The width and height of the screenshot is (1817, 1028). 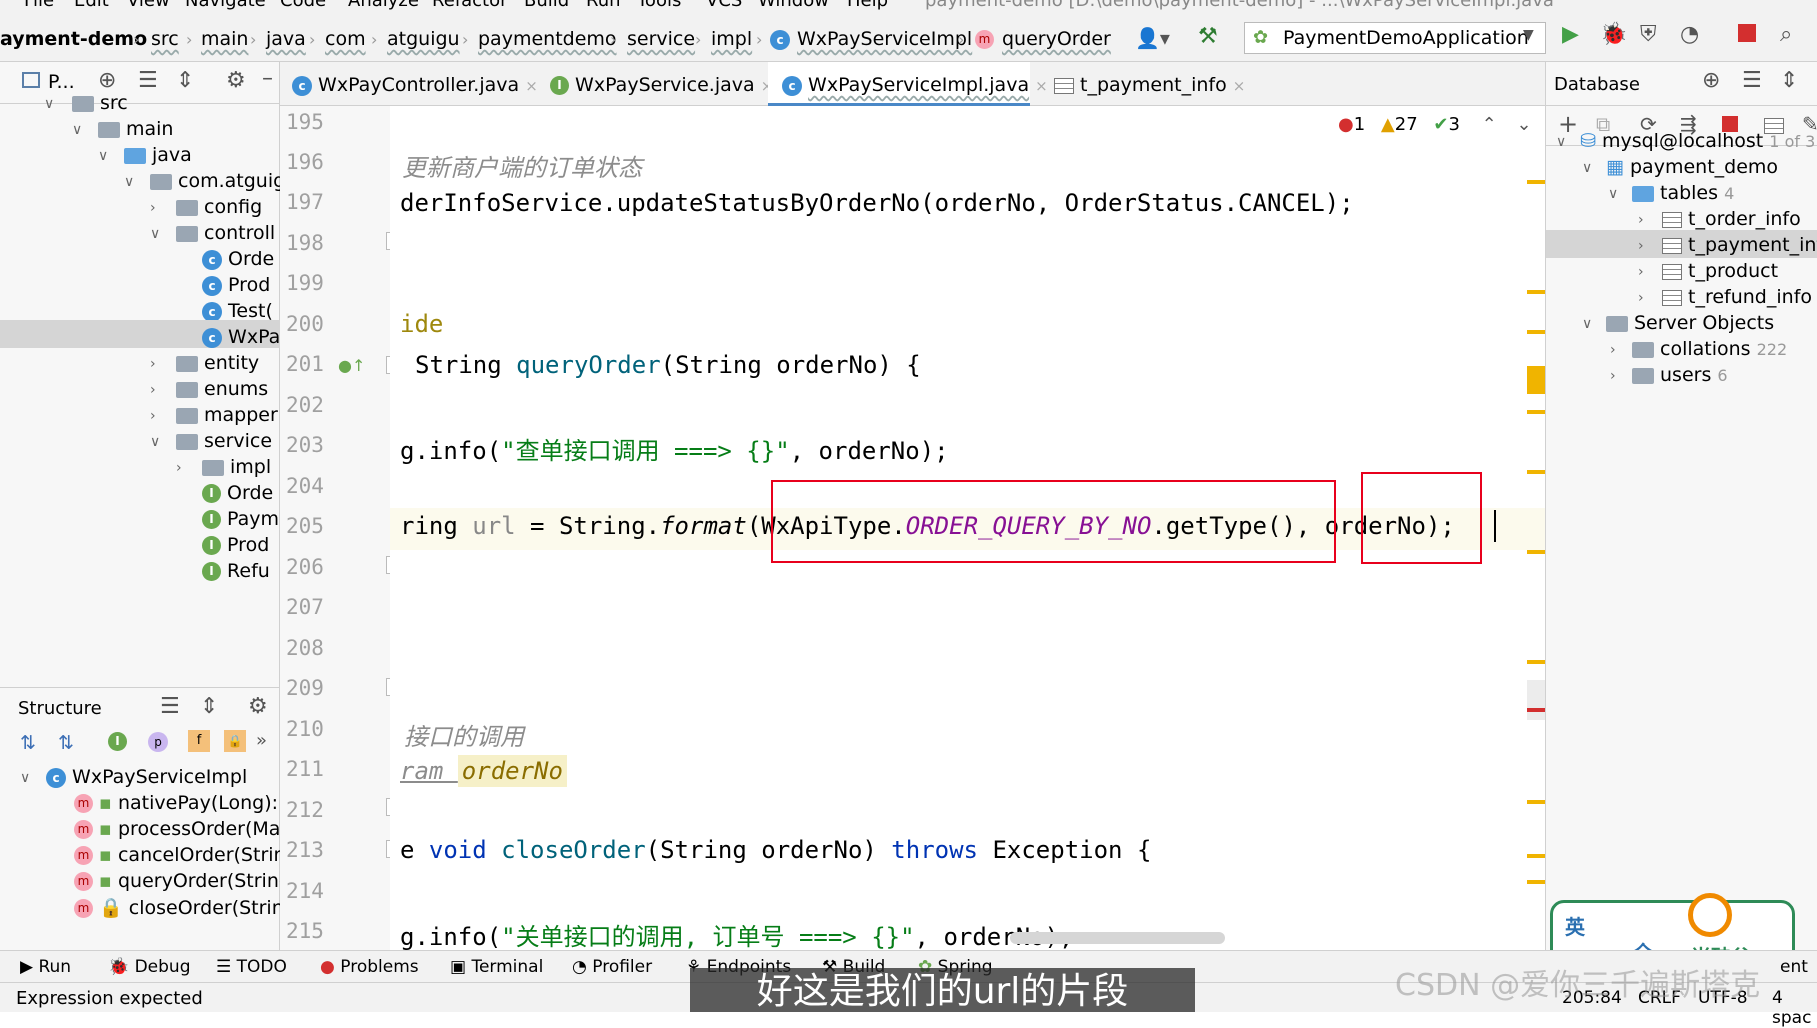 What do you see at coordinates (1739, 245) in the screenshot?
I see `db-table-selected: t_payment_info` at bounding box center [1739, 245].